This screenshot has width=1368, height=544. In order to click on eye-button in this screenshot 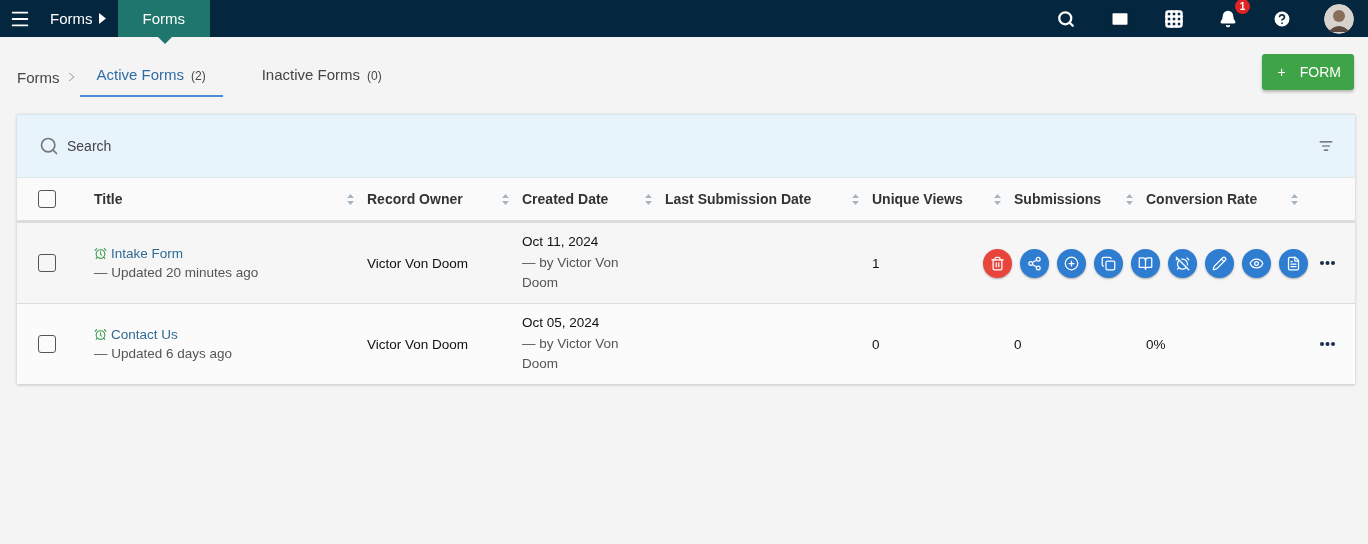, I will do `click(1256, 263)`.